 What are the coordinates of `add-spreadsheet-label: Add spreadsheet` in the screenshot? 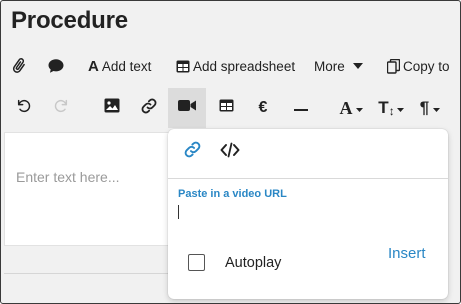 It's located at (244, 66).